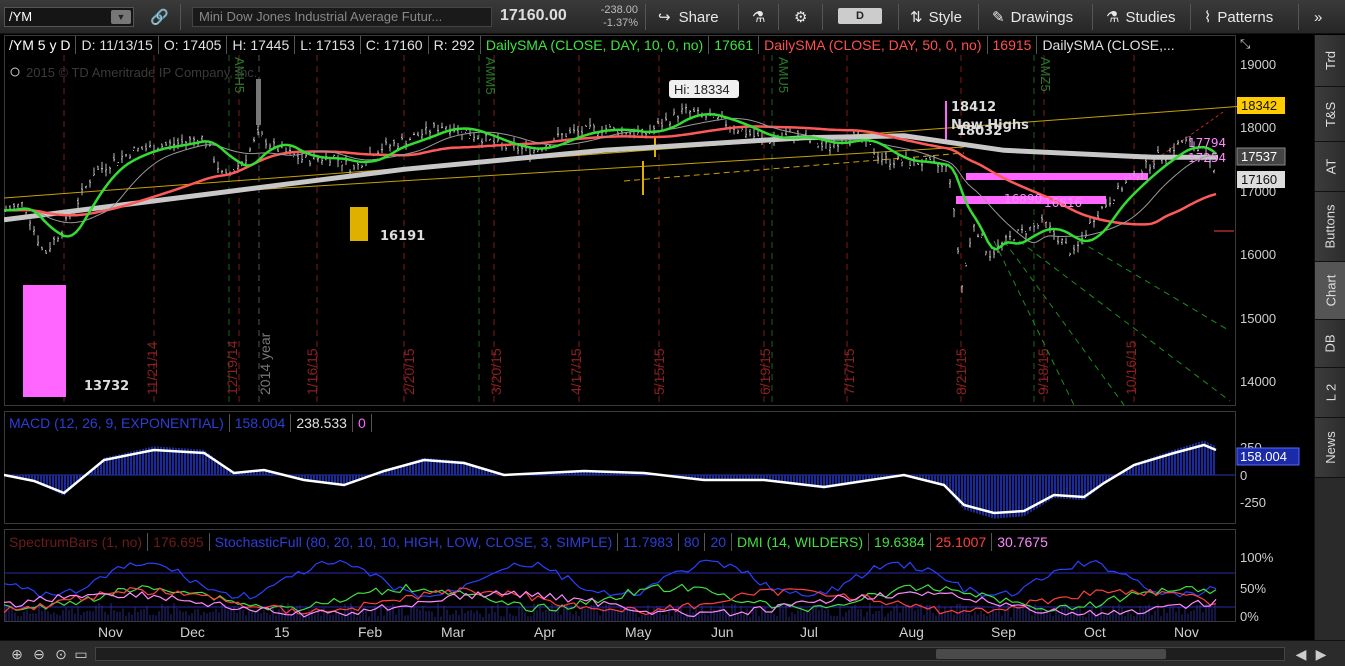 The width and height of the screenshot is (1345, 666). I want to click on tab-l2: L 2, so click(1330, 393).